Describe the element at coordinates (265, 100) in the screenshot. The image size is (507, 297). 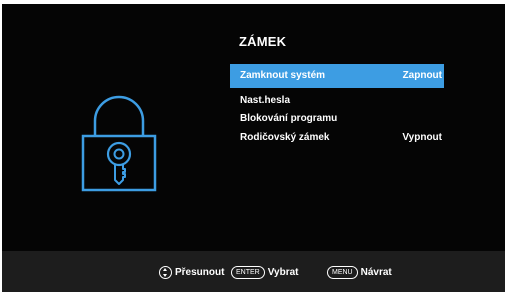
I see `menu-item-label: Nast.hesla` at that location.